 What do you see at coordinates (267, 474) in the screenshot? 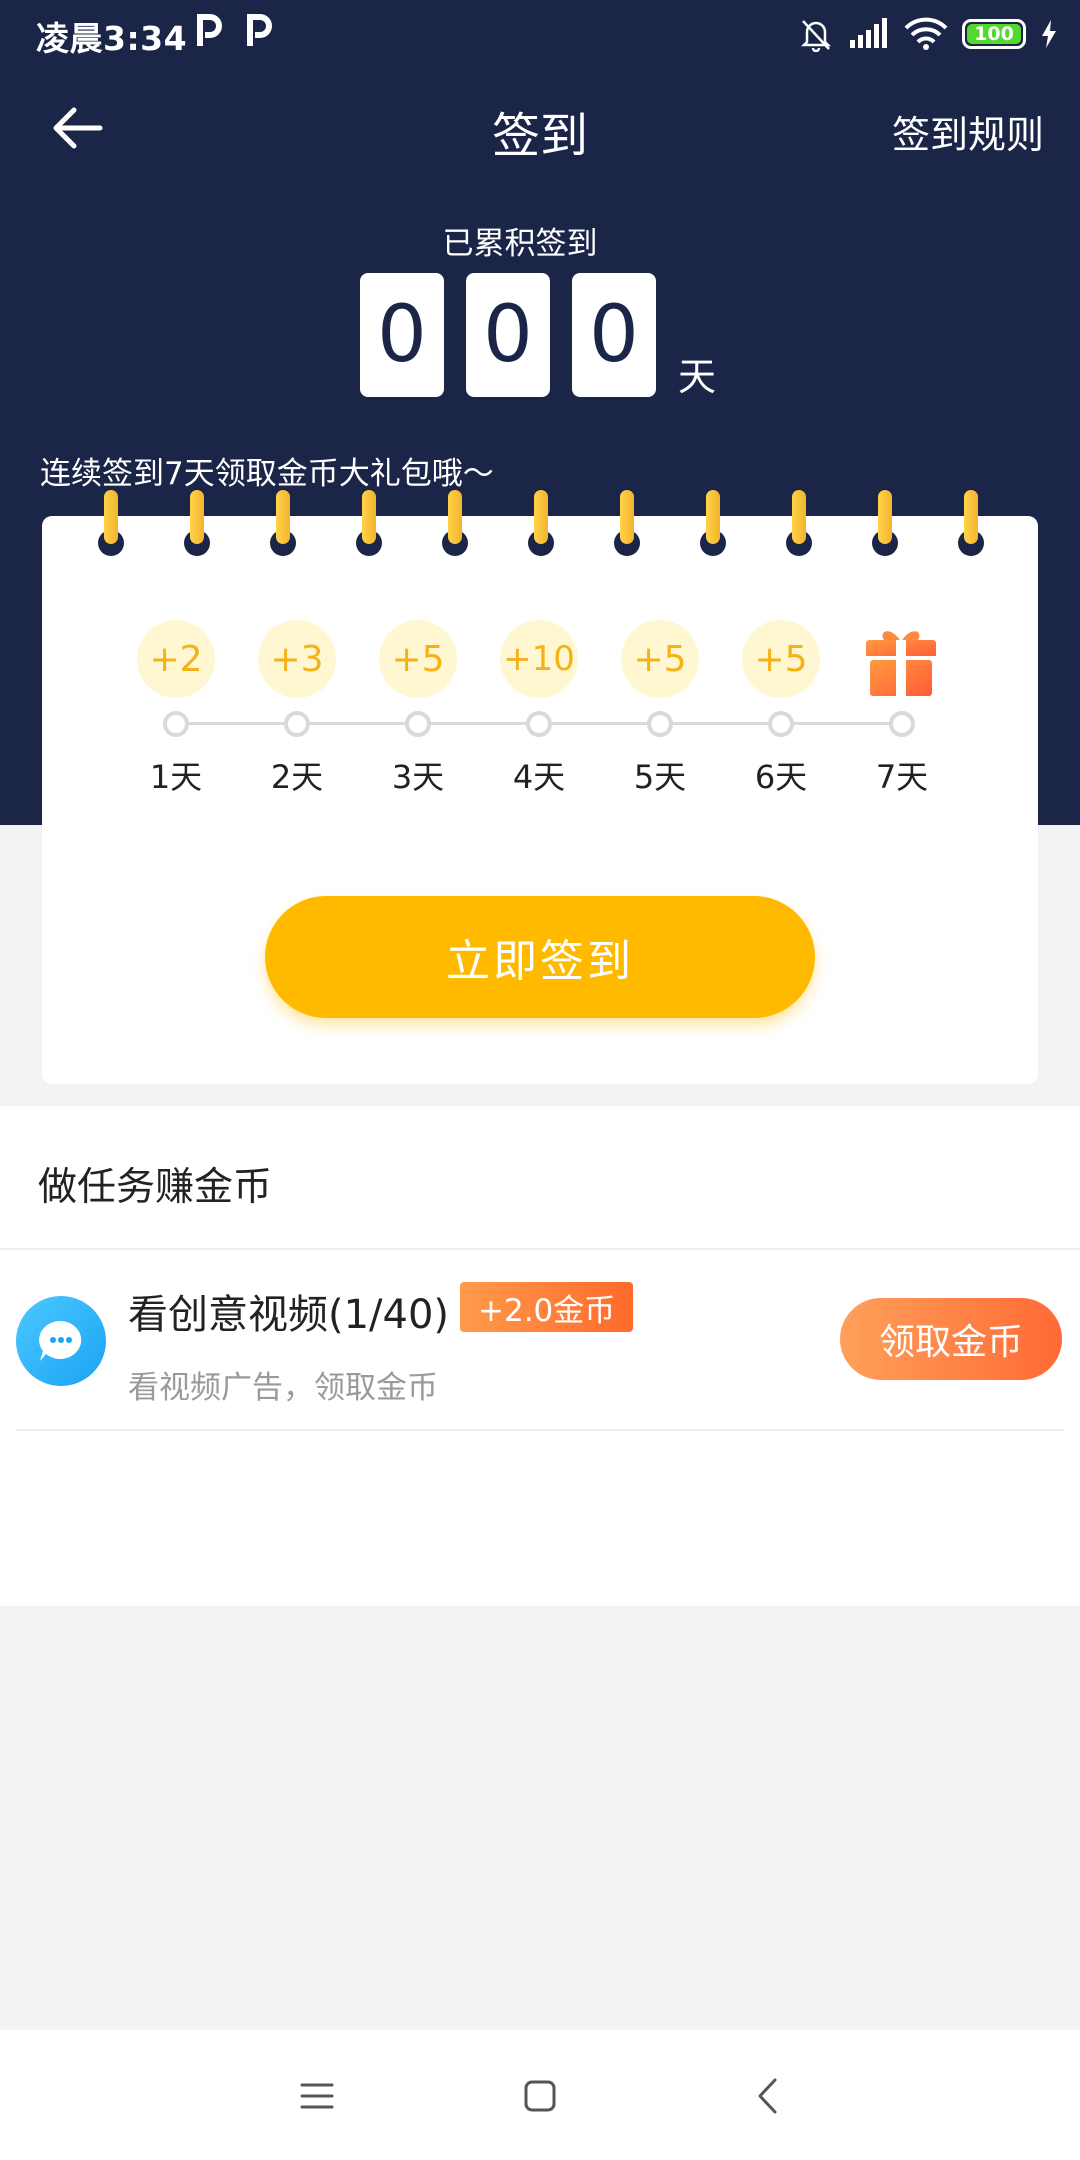
I see `promo-text: 连续签到7天领取金币大礼包哦～` at bounding box center [267, 474].